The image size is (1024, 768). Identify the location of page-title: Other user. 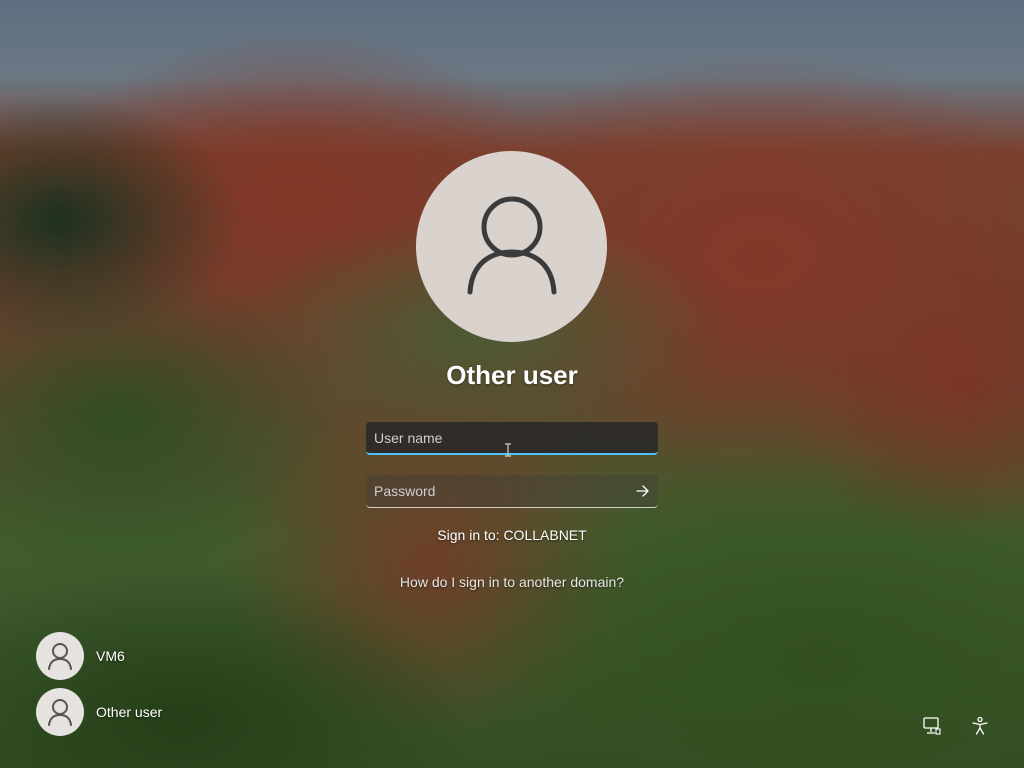
(512, 375).